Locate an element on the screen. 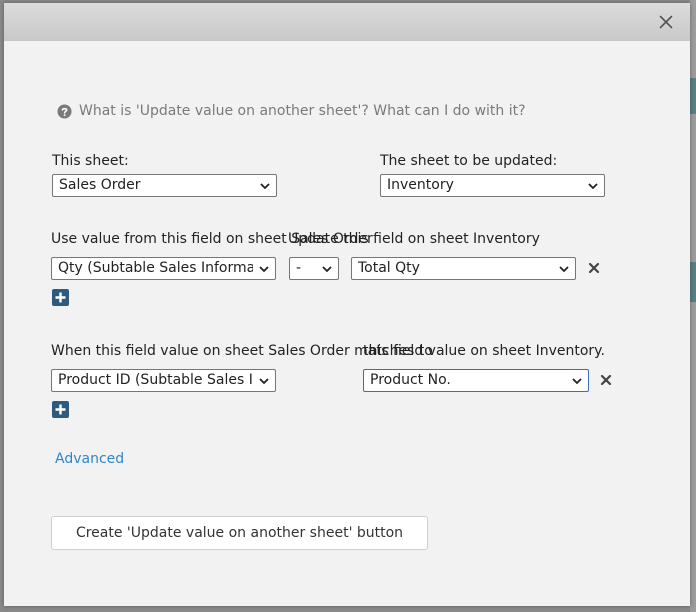 Image resolution: width=696 pixels, height=612 pixels. target-sheet-select: Inventory is located at coordinates (492, 185).